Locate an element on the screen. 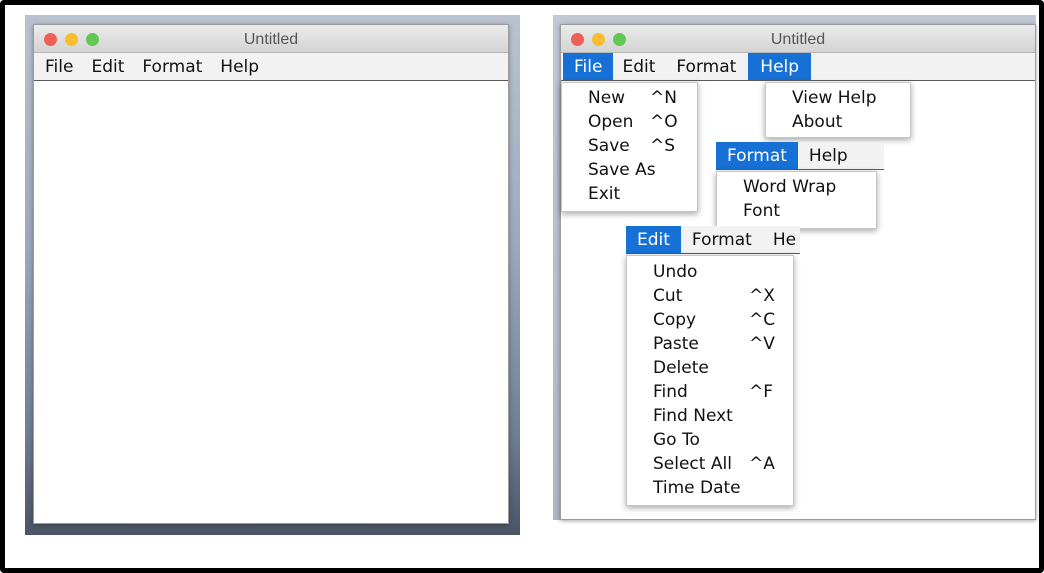 This screenshot has height=573, width=1044. menu-item-exit: Exit is located at coordinates (629, 195).